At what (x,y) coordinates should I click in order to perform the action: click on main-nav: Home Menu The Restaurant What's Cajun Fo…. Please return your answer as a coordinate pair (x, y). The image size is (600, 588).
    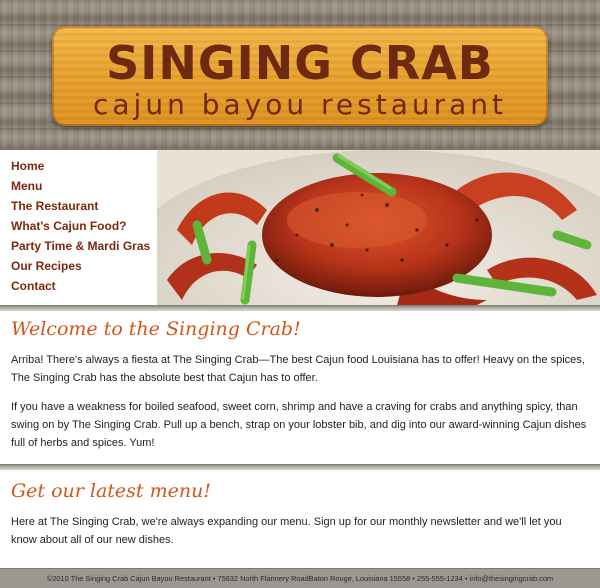
    Looking at the image, I should click on (78, 227).